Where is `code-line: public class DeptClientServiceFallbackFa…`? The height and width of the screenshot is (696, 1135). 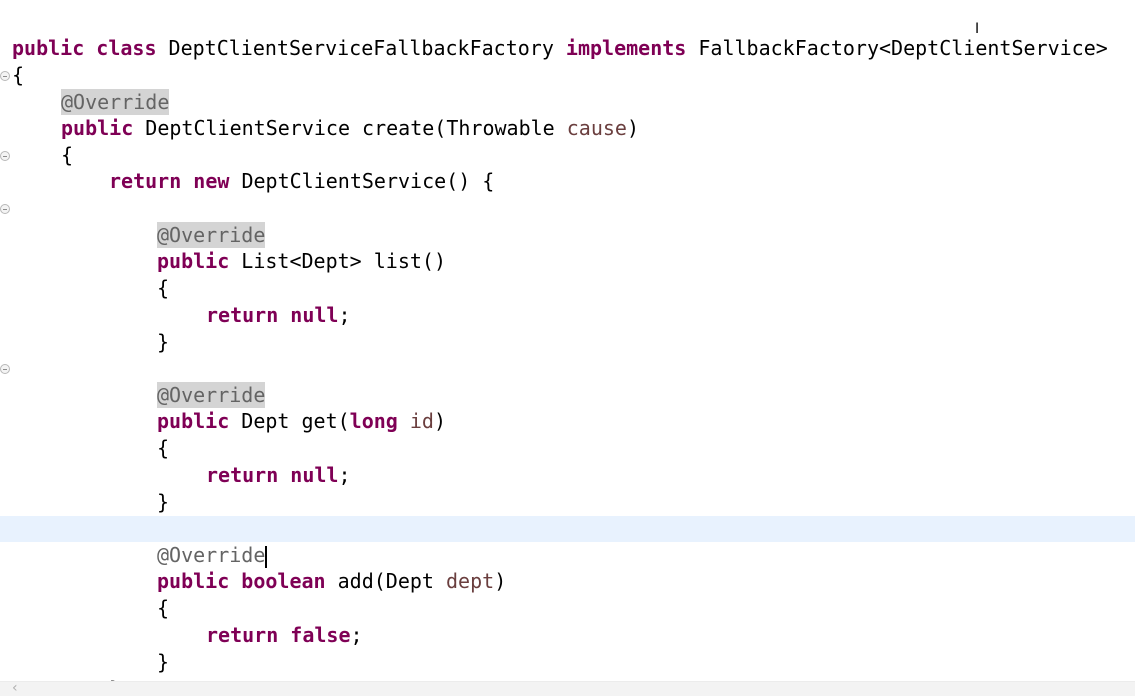
code-line: public class DeptClientServiceFallbackFa… is located at coordinates (567, 34).